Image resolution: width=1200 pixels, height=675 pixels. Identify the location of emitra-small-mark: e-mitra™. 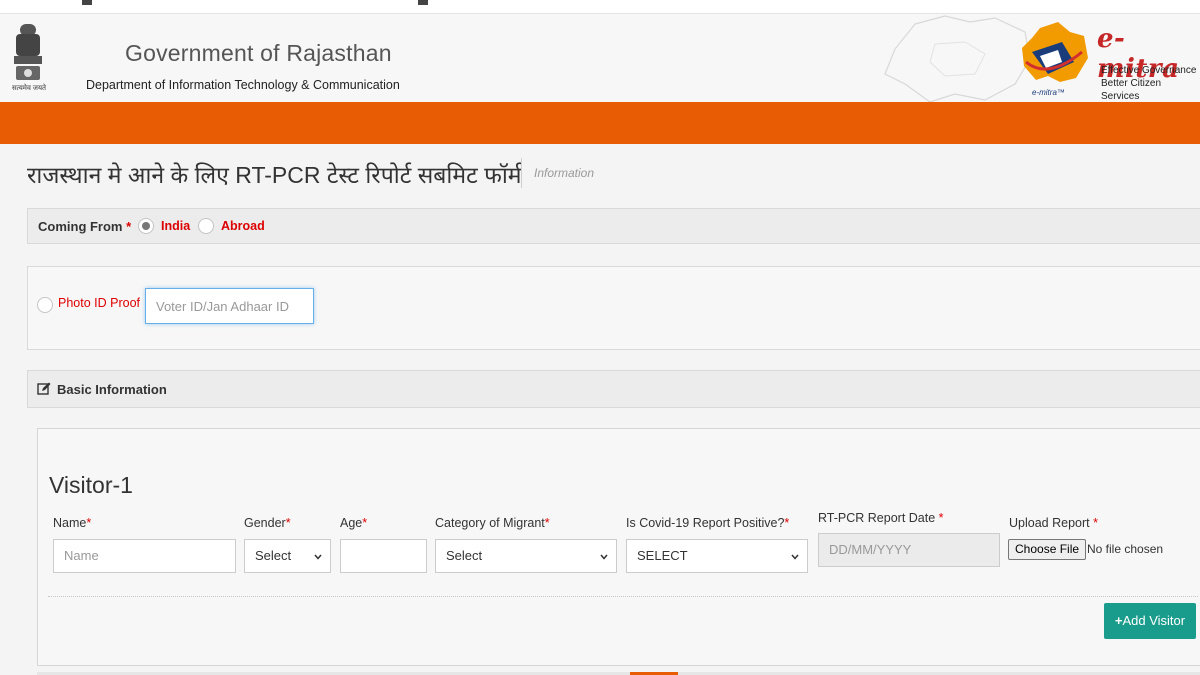
(1048, 92).